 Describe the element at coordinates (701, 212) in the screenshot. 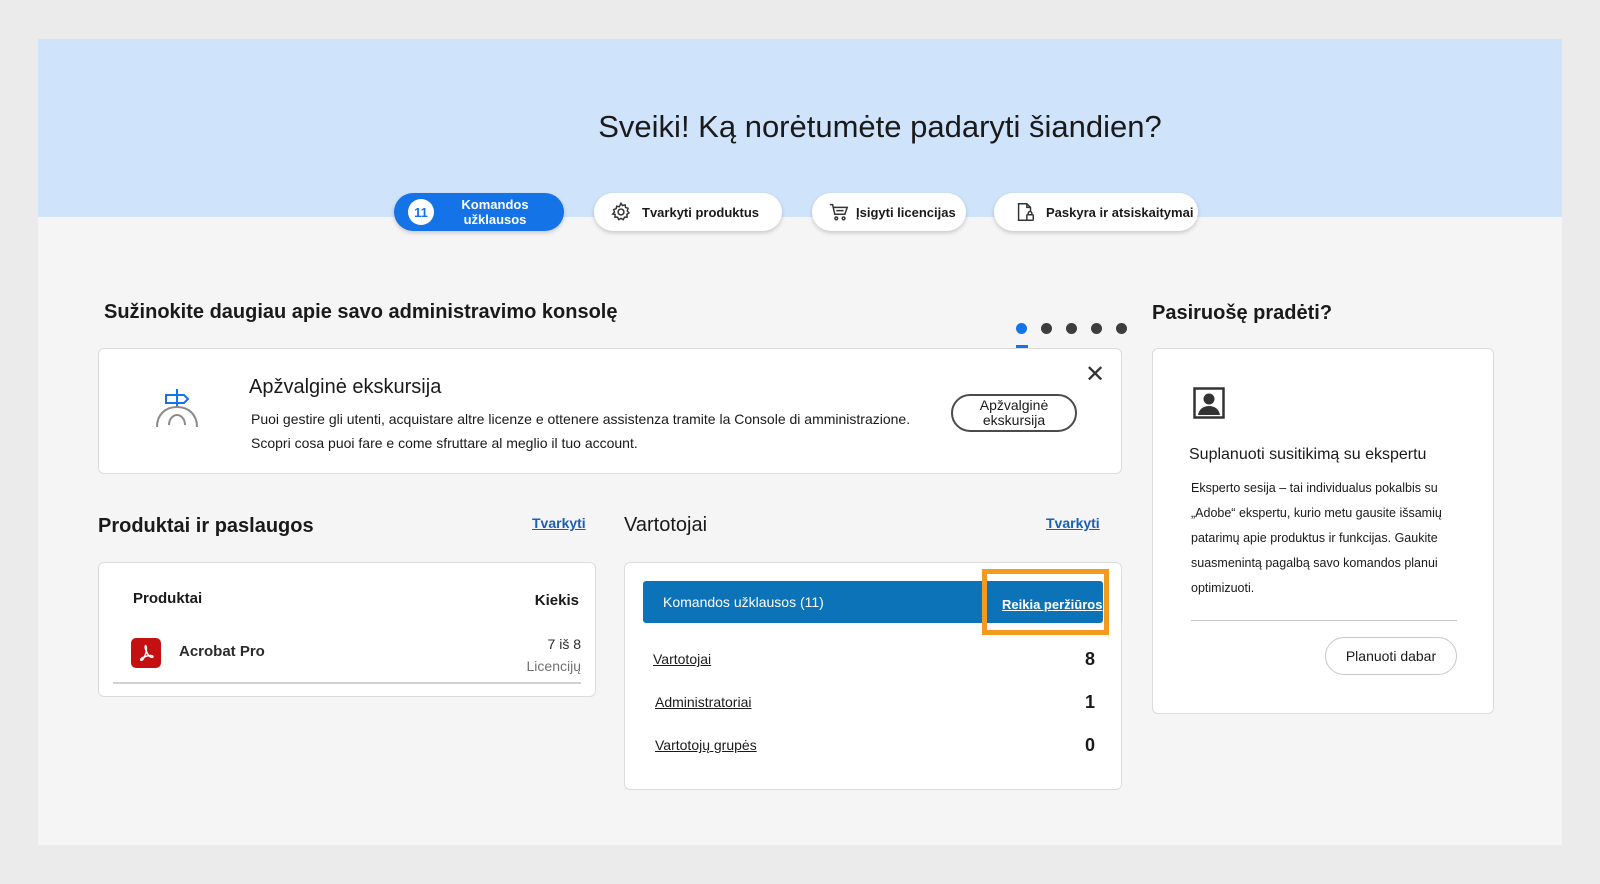

I see `manage-products-label: Tvarkyti produktus` at that location.